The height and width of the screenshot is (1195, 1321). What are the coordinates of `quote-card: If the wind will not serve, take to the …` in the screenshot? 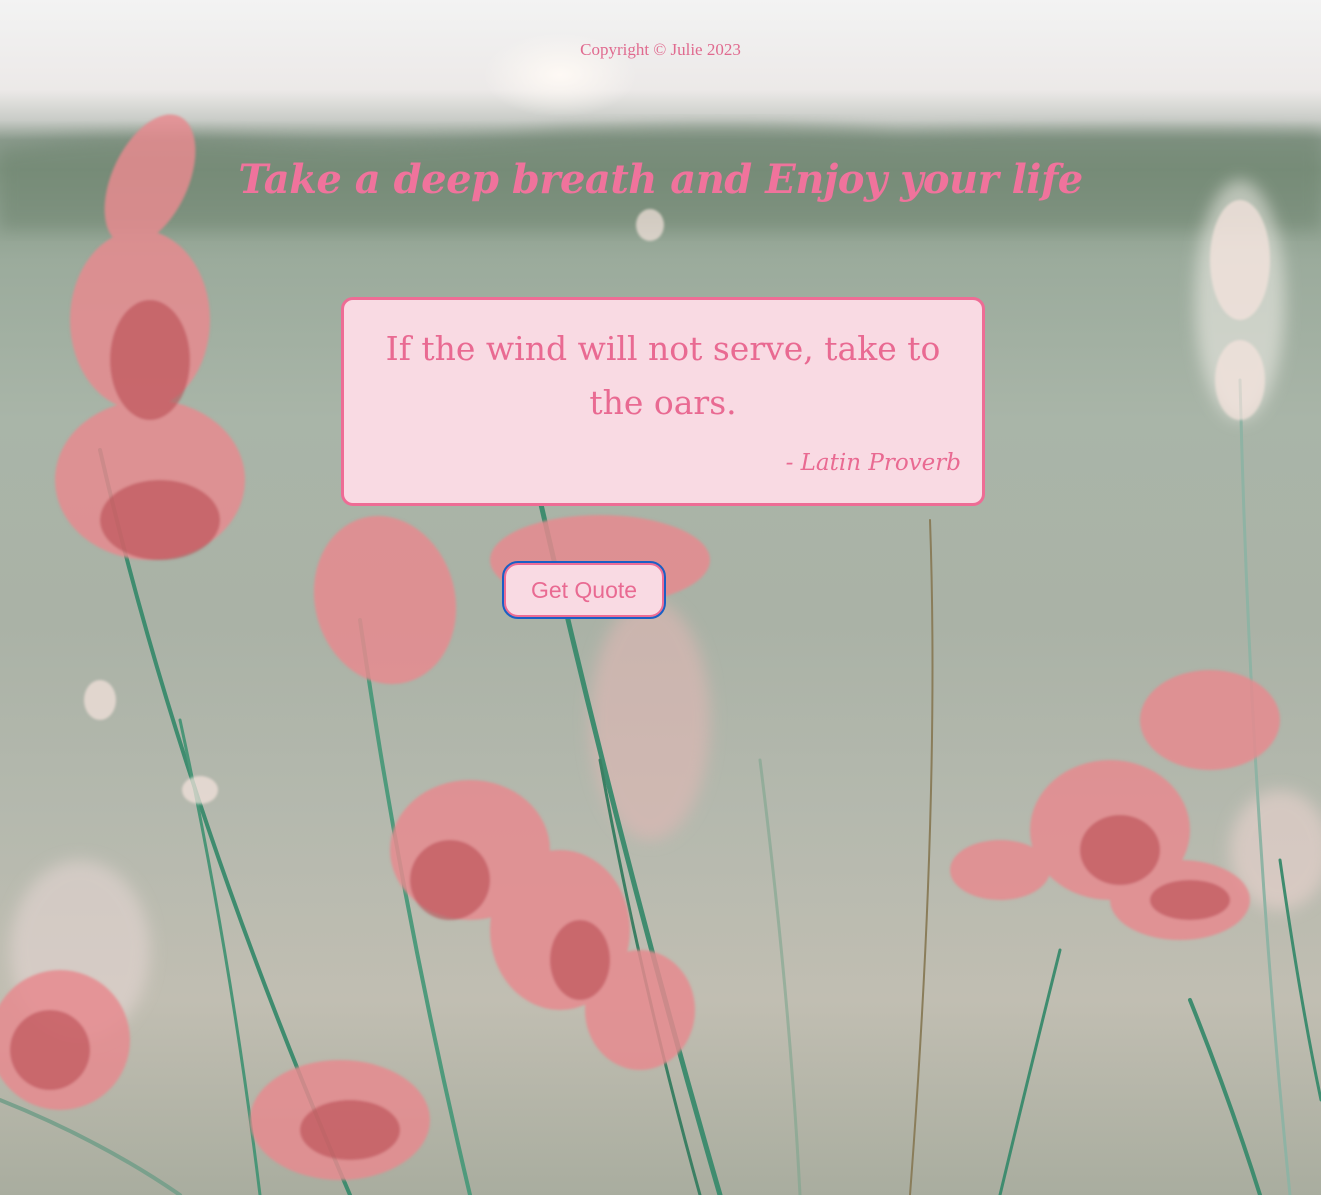 It's located at (663, 401).